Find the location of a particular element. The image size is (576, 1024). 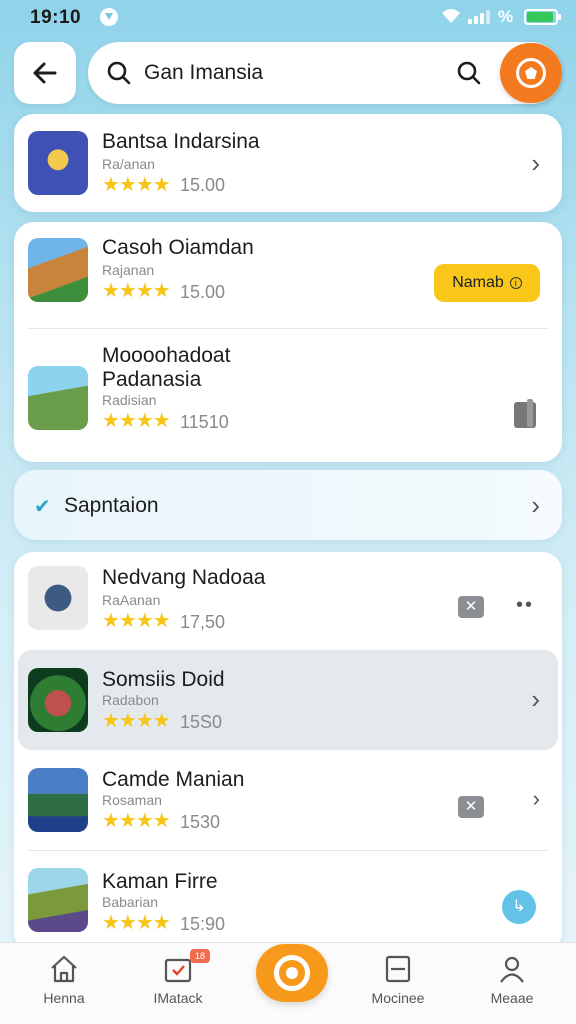

document-icon is located at coordinates (525, 413).